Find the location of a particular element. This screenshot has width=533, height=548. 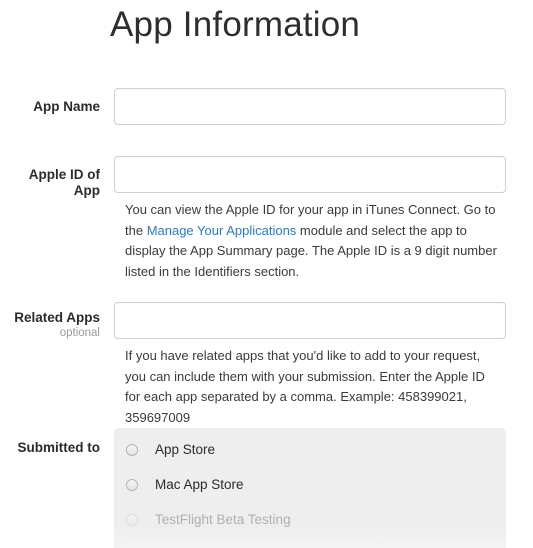

radio-option-label: Mac App Store is located at coordinates (199, 484).